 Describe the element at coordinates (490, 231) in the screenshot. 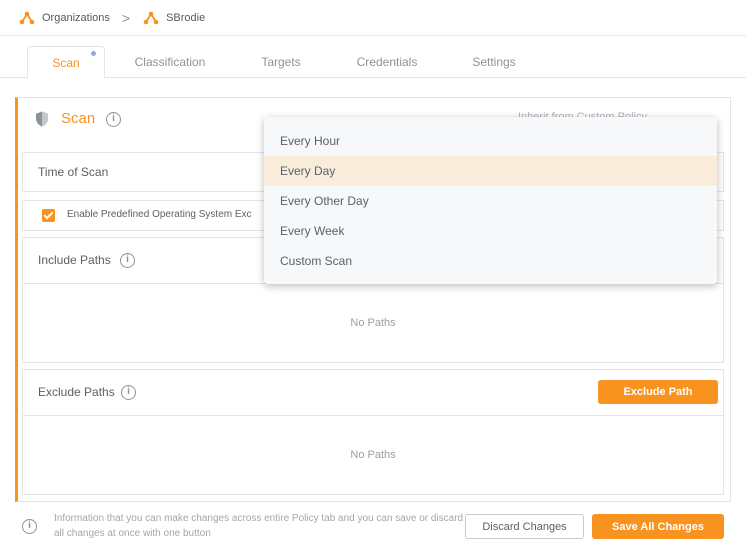

I see `dropdown-option-every-week: Every Week` at that location.